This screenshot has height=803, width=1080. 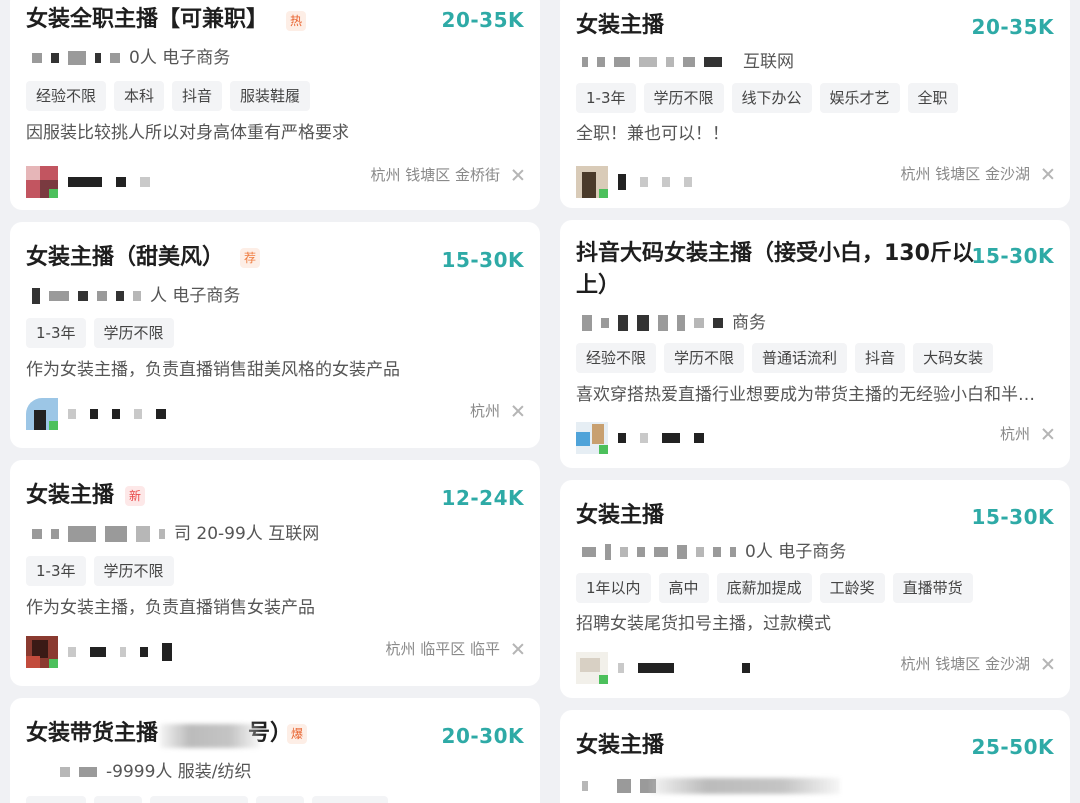 I want to click on tag: 普通话流利, so click(x=800, y=358).